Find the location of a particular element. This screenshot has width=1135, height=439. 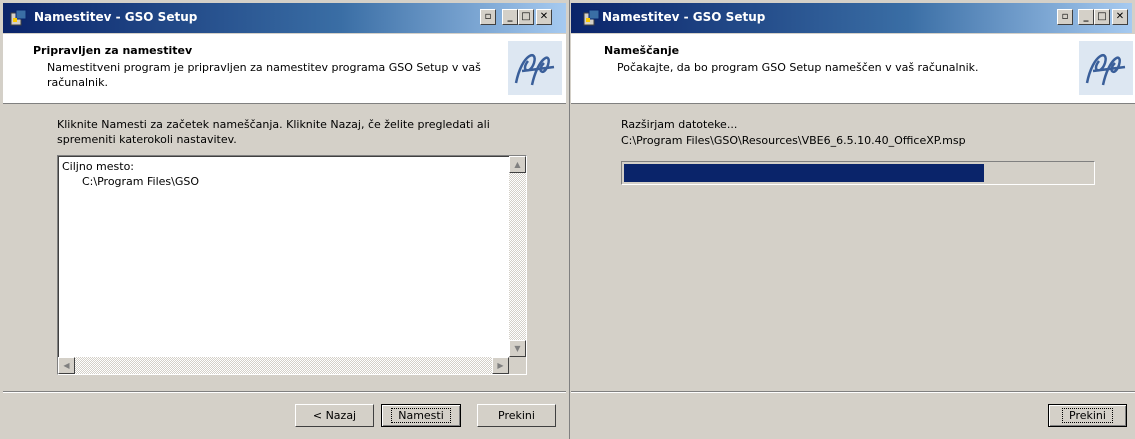

page-title: Pripravljen za namestitev is located at coordinates (113, 50).